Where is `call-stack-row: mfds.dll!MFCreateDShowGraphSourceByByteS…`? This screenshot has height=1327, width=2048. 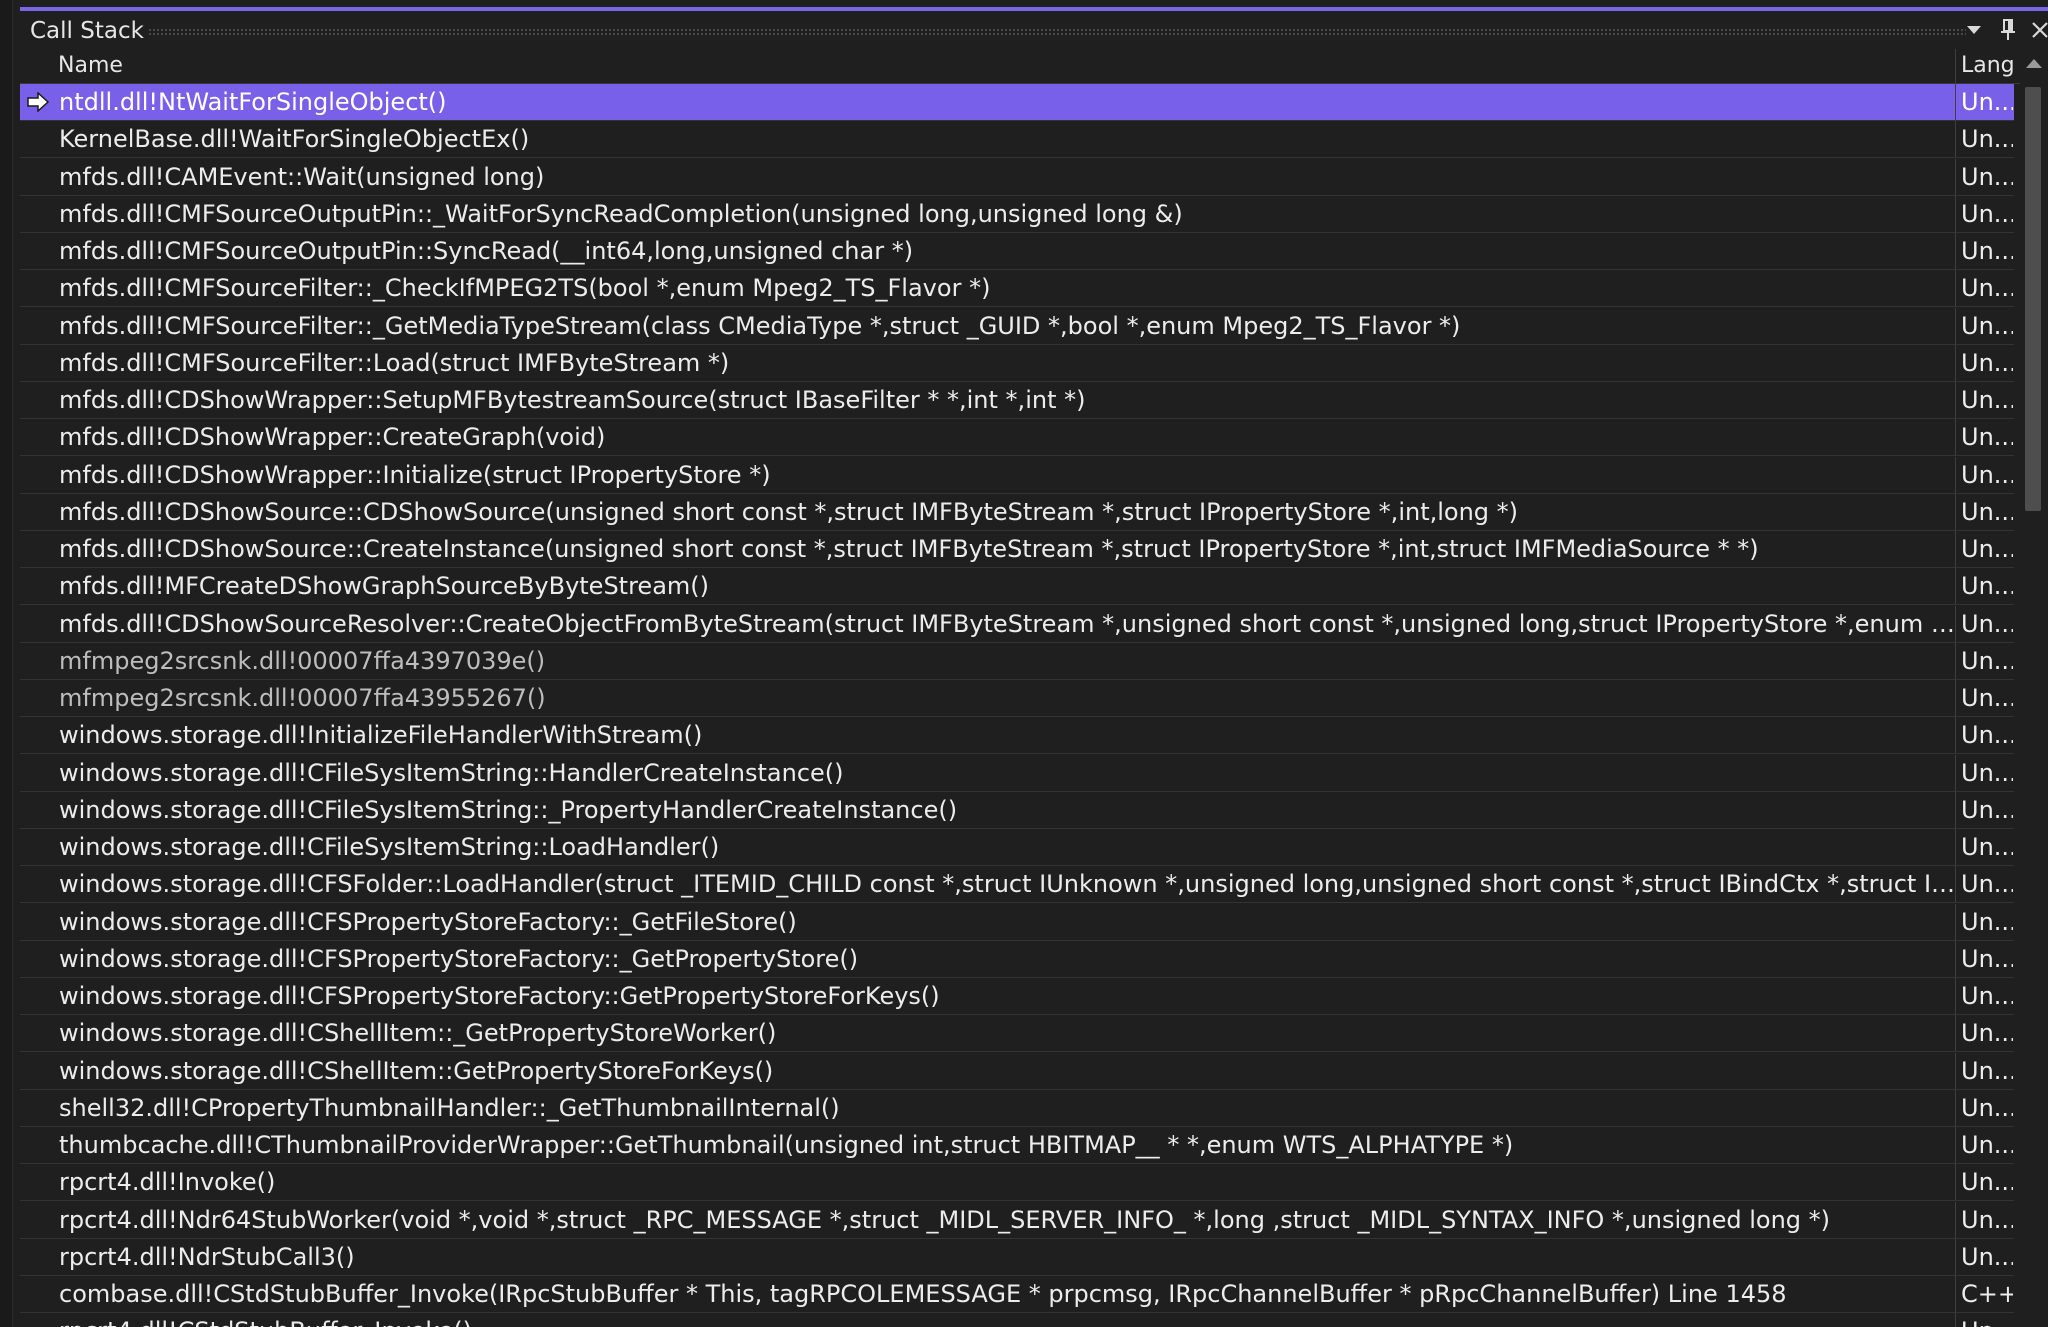 call-stack-row: mfds.dll!MFCreateDShowGraphSourceByByteS… is located at coordinates (1017, 586).